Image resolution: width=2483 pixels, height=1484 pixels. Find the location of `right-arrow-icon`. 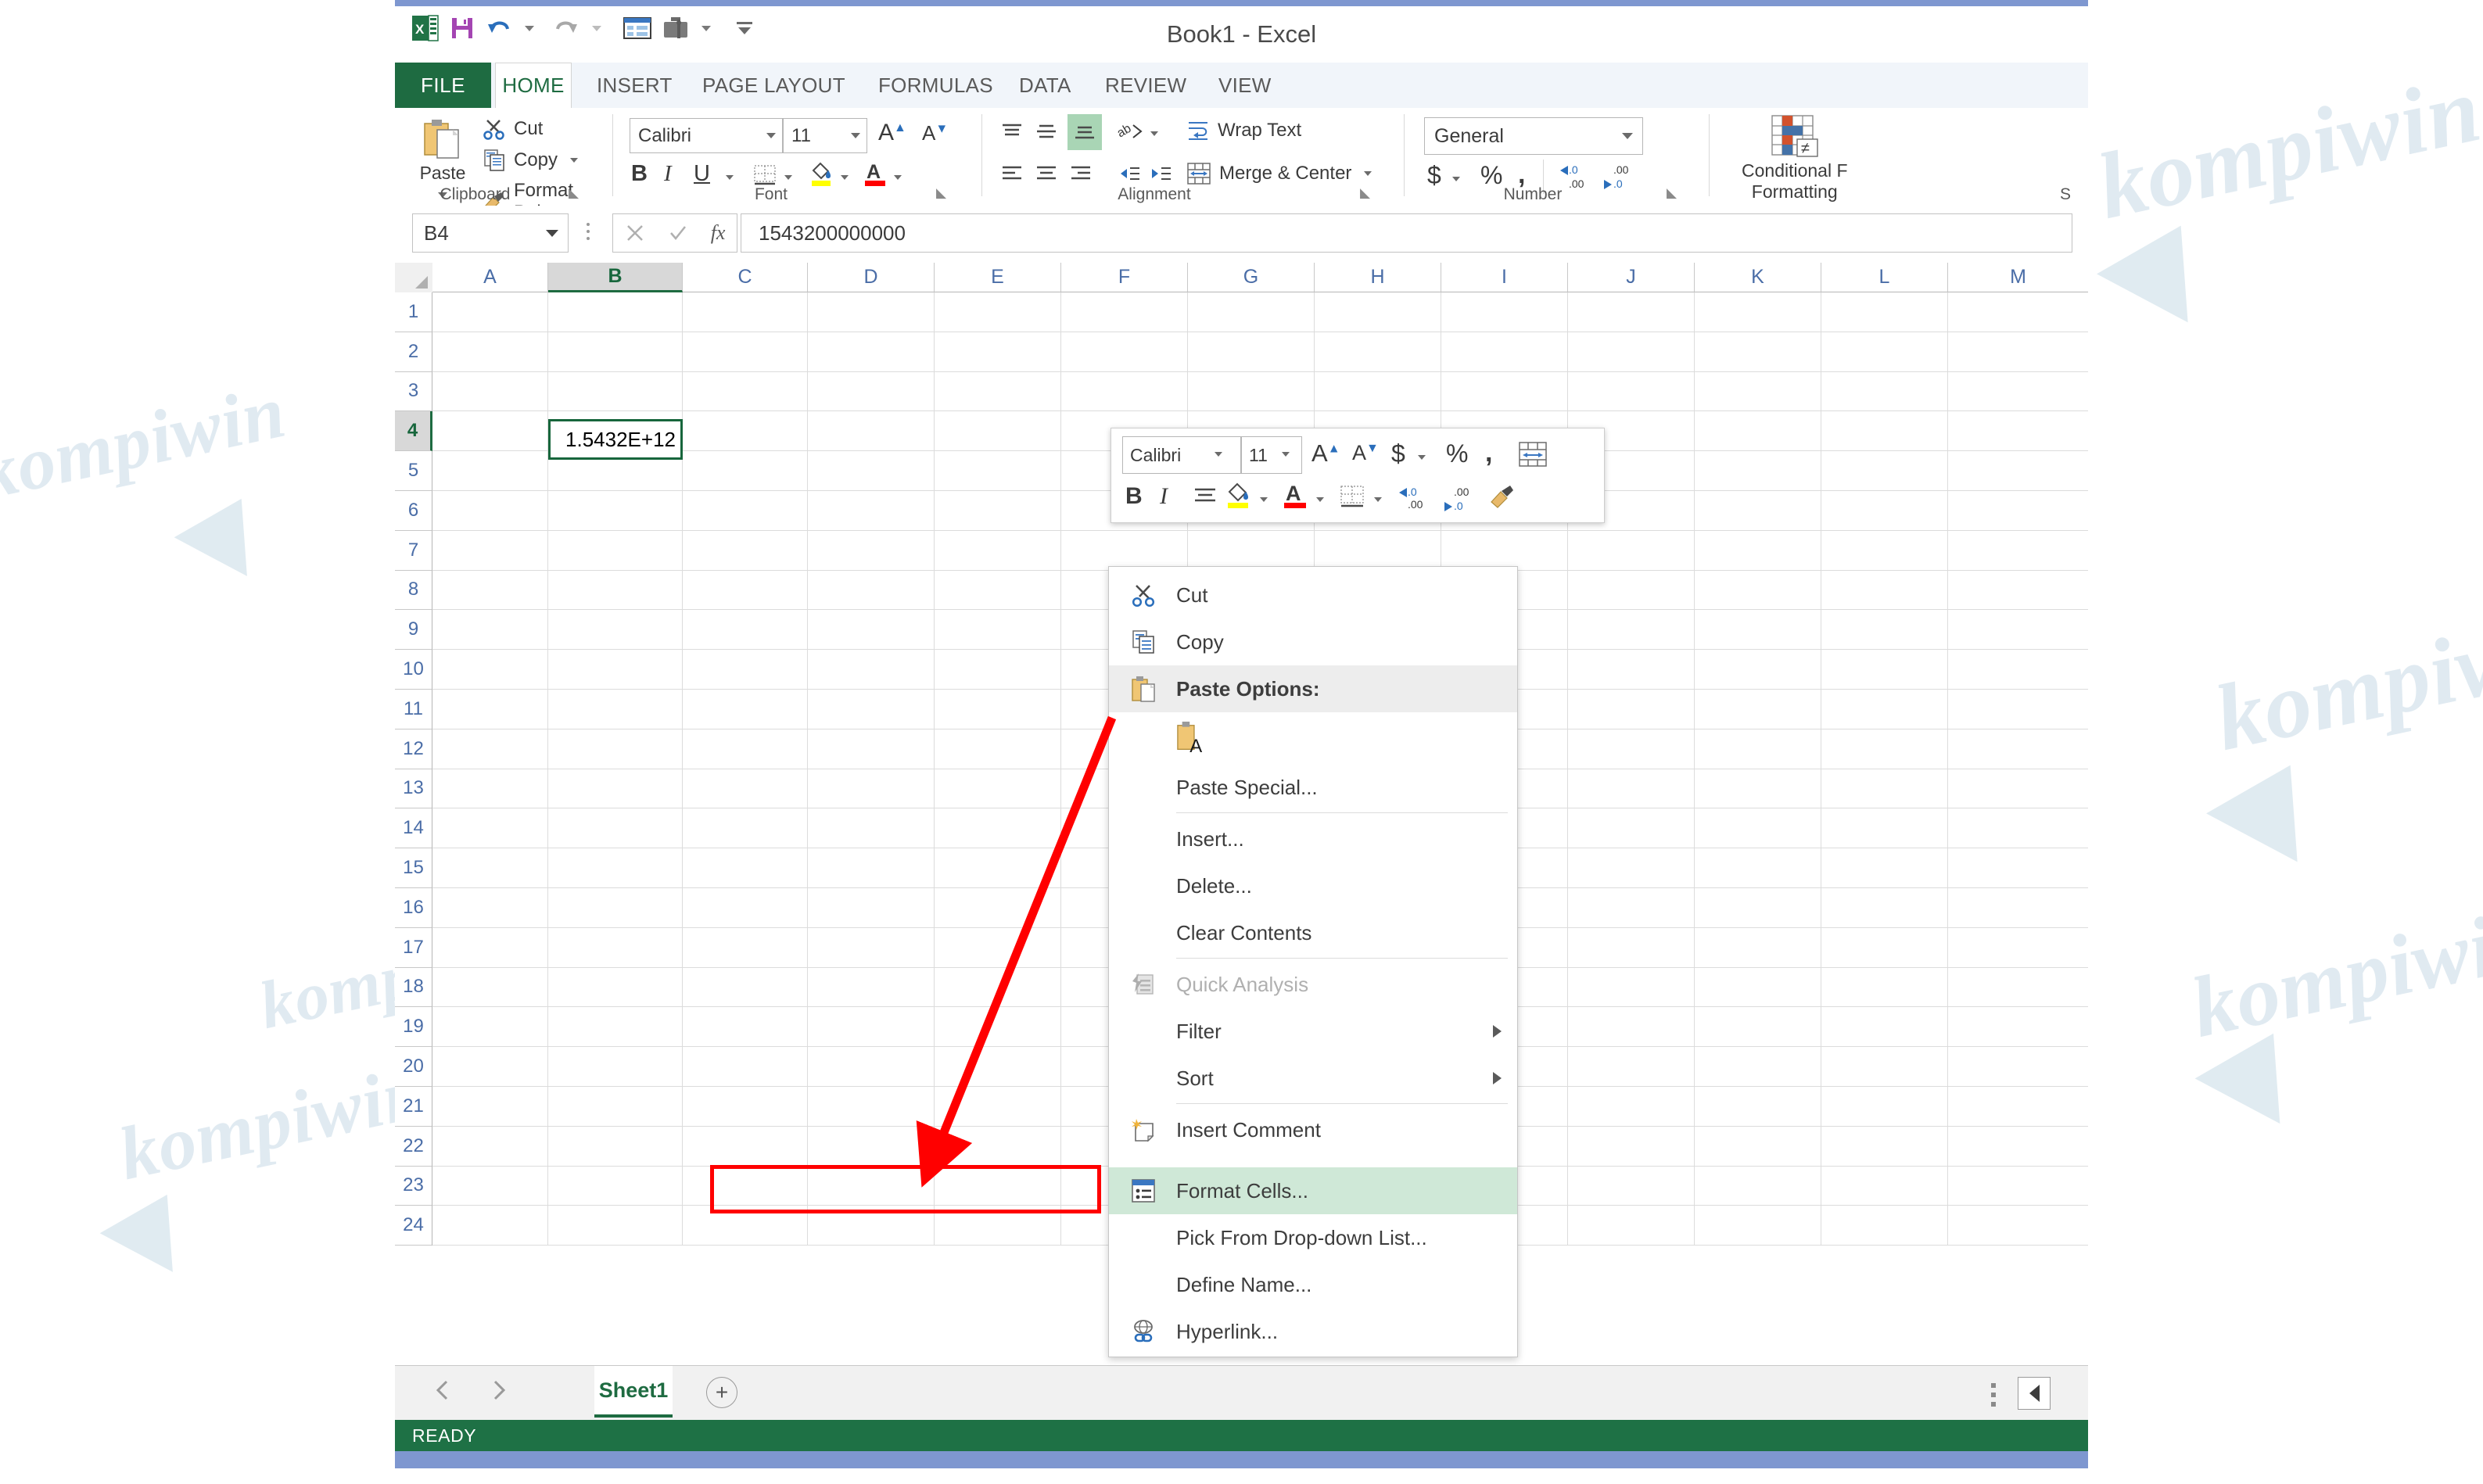

right-arrow-icon is located at coordinates (499, 1390).